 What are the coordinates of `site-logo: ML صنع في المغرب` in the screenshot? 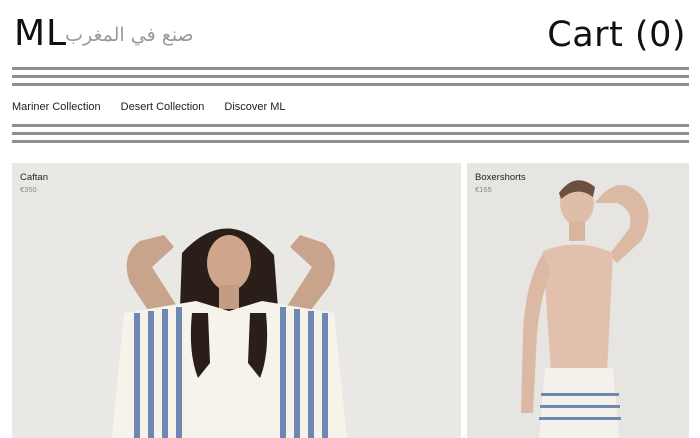 It's located at (104, 34).